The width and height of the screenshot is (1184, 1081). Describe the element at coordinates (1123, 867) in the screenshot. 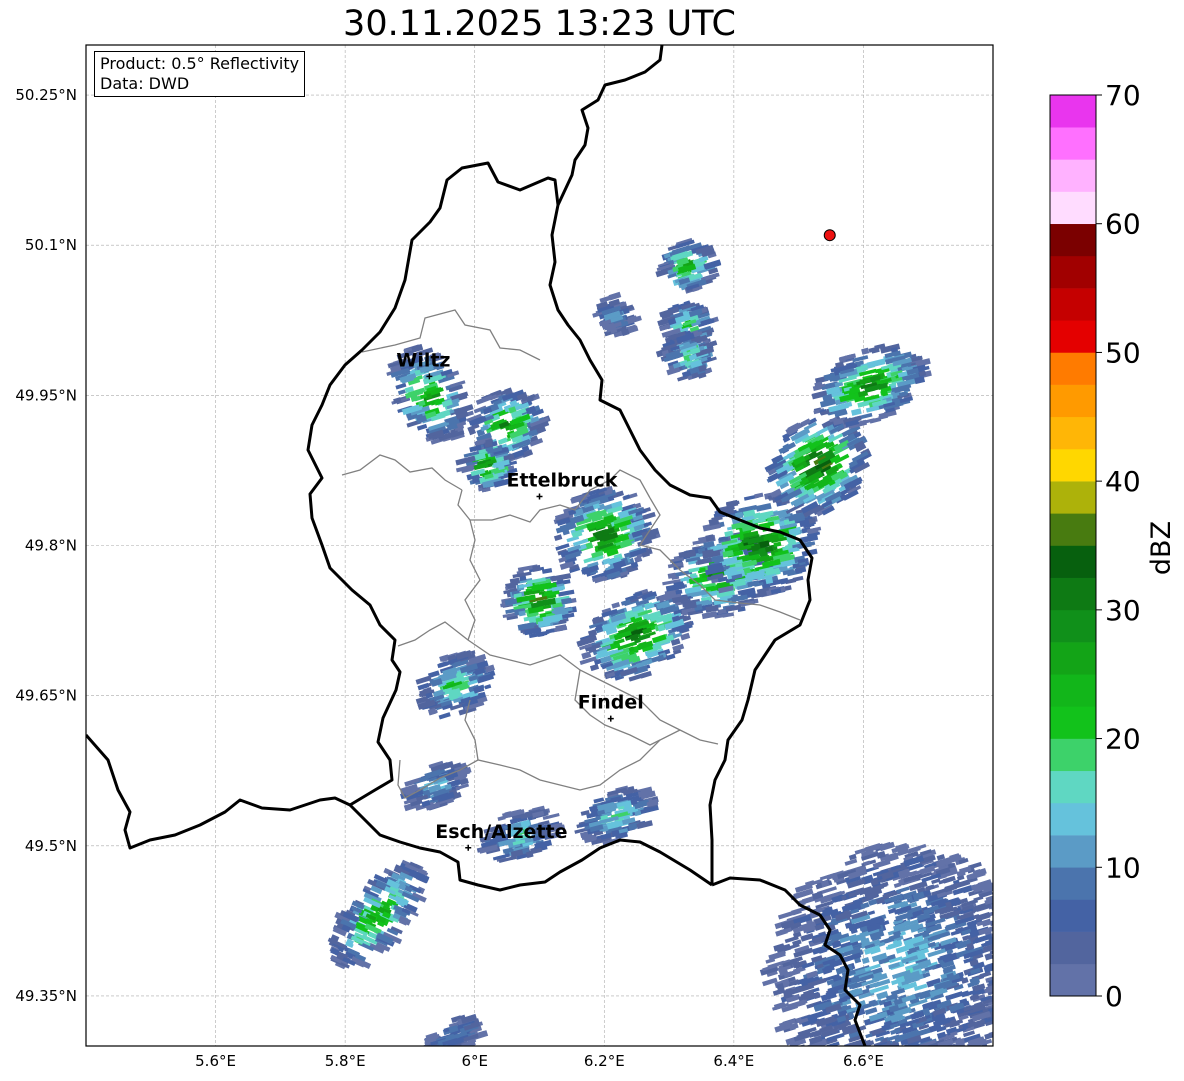

I see `colorbar-tick-label: 10` at that location.